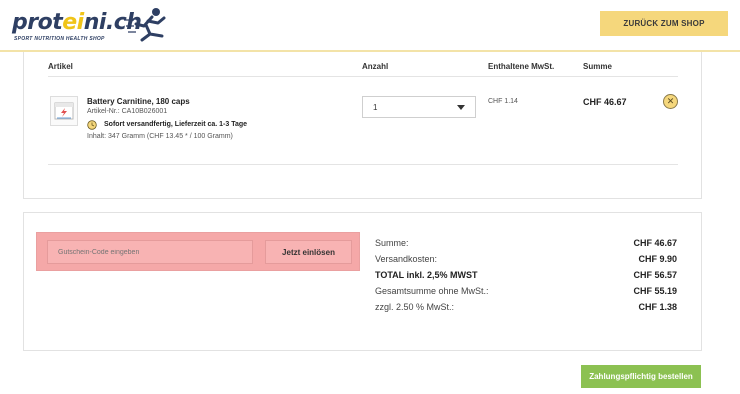  Describe the element at coordinates (92, 125) in the screenshot. I see `clock-icon` at that location.